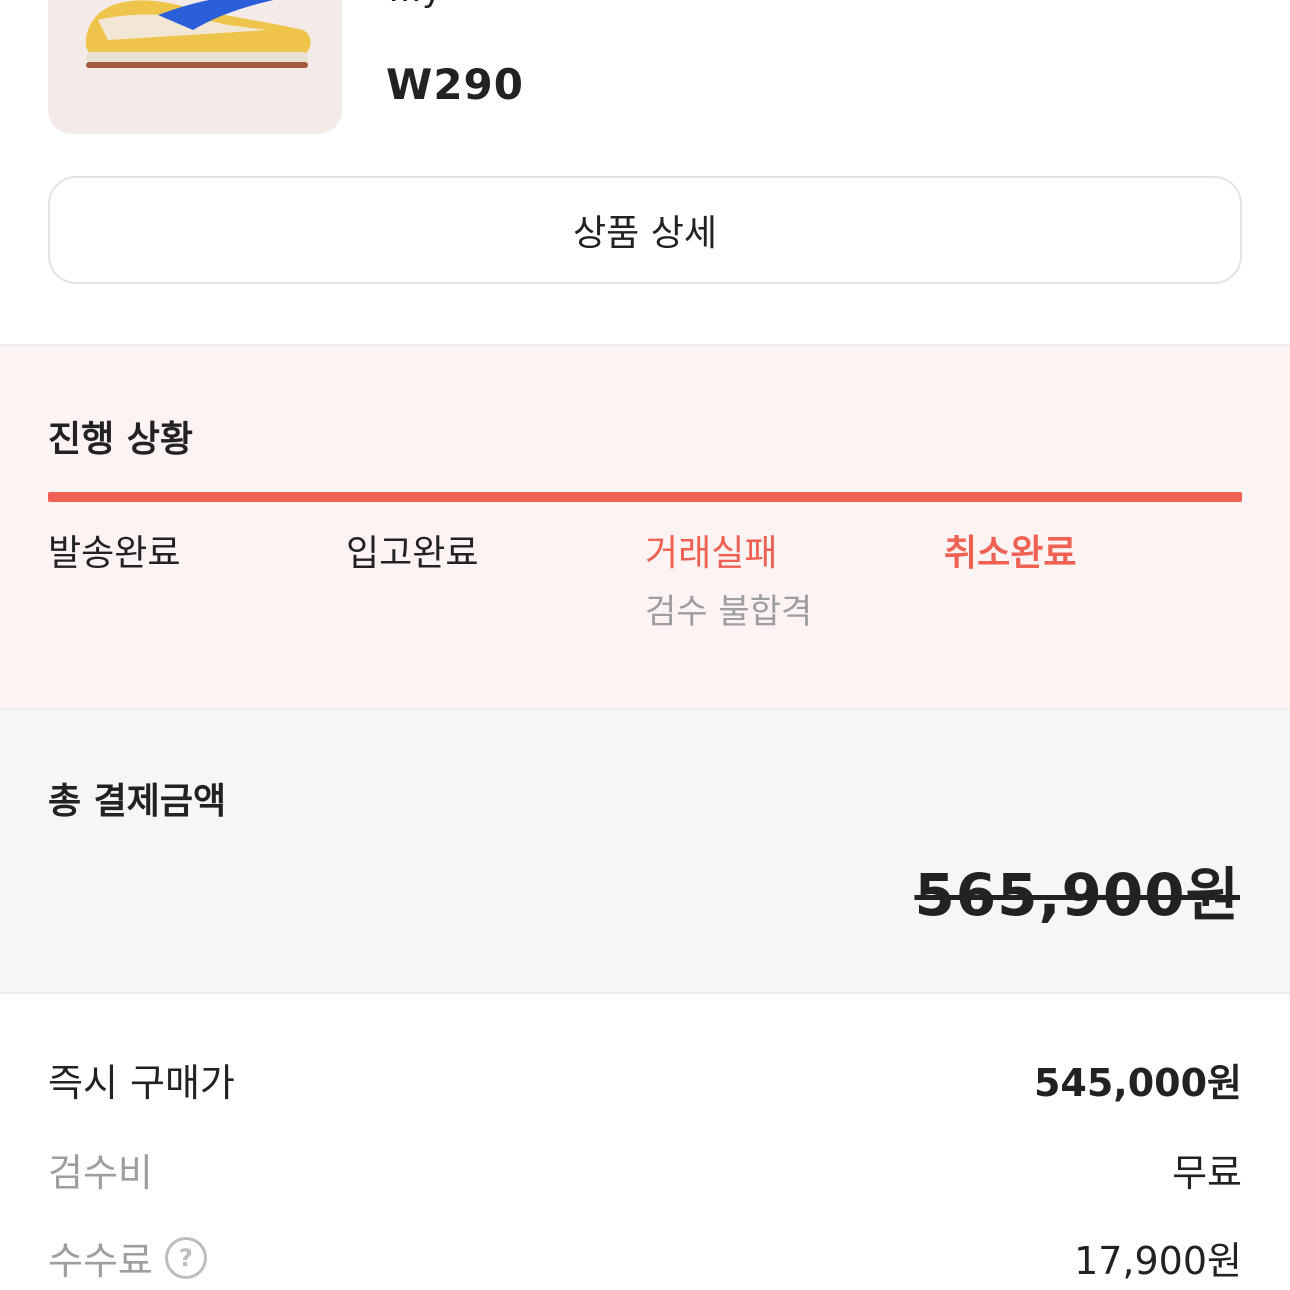  I want to click on instant-price-row: 즉시 구매가 545,000원, so click(645, 1079).